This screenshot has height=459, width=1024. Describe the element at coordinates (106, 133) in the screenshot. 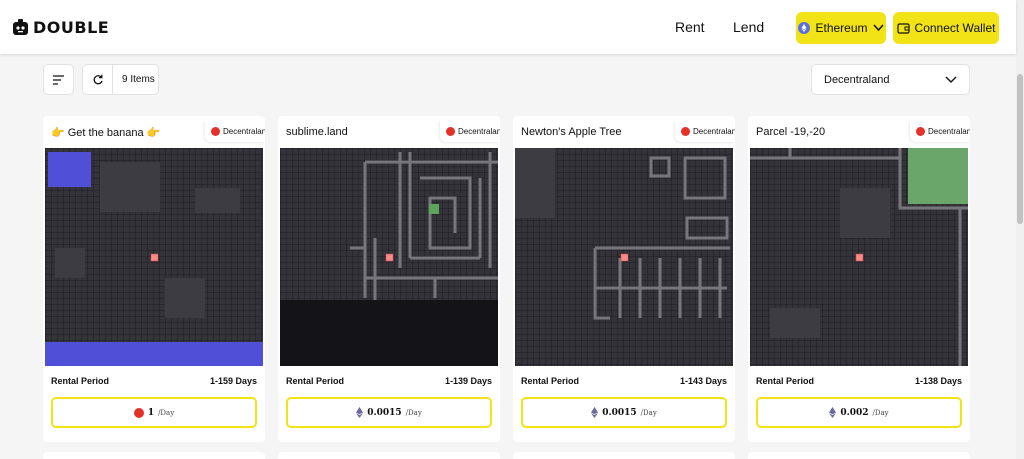

I see `card-title: 👉 Get the banana 👉` at that location.